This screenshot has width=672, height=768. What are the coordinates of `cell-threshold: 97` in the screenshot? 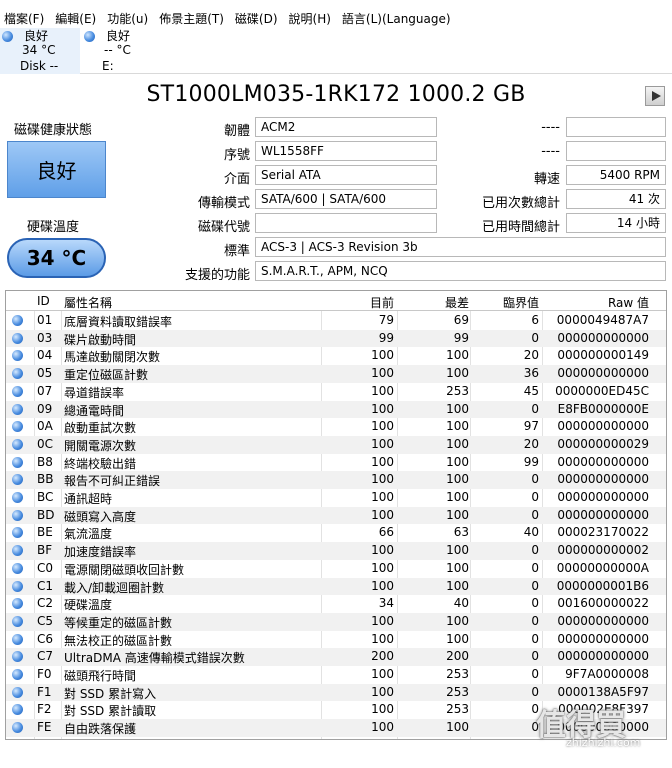 It's located at (531, 426).